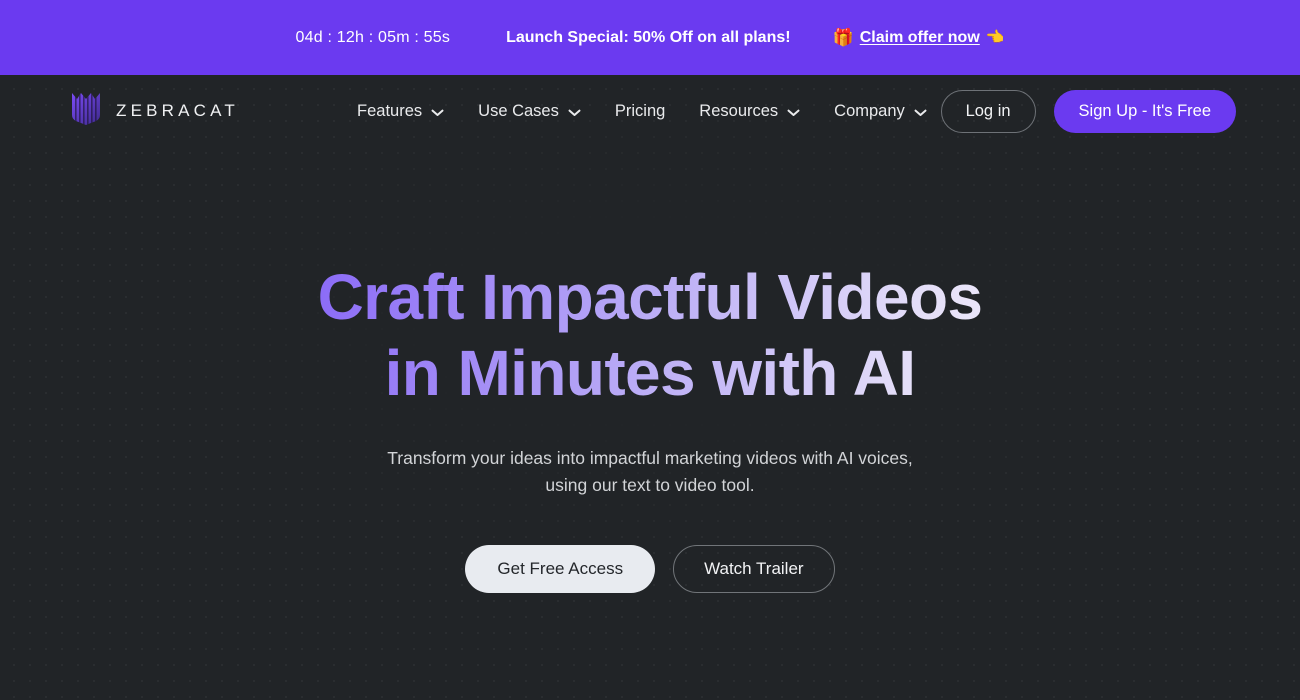  I want to click on brand-wordmark: ZEBRACAT, so click(178, 110).